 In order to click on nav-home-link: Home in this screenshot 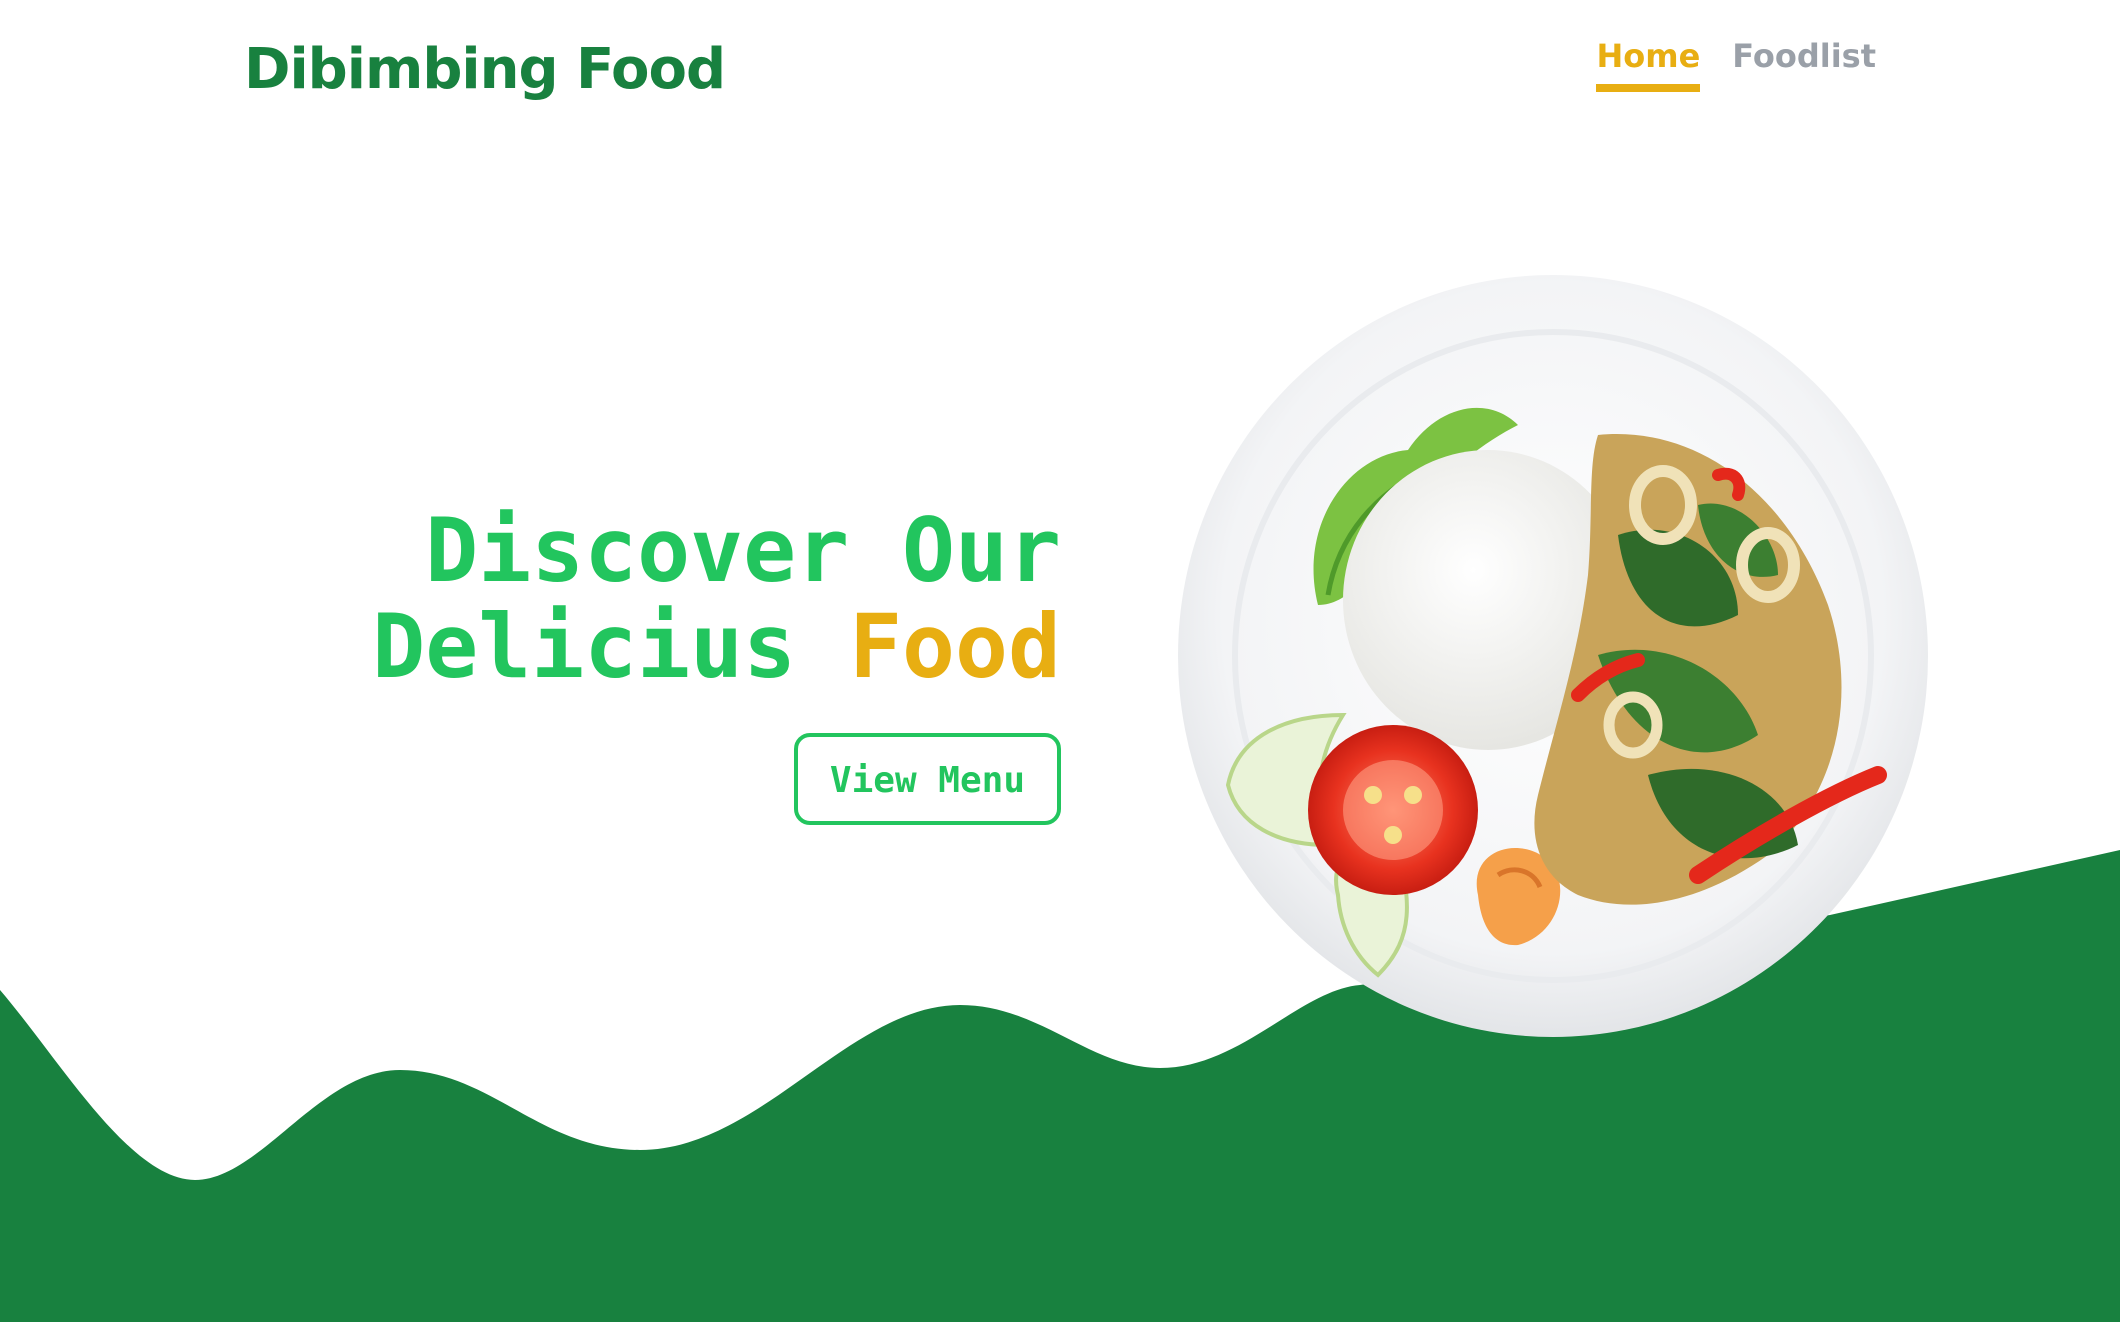, I will do `click(1648, 63)`.